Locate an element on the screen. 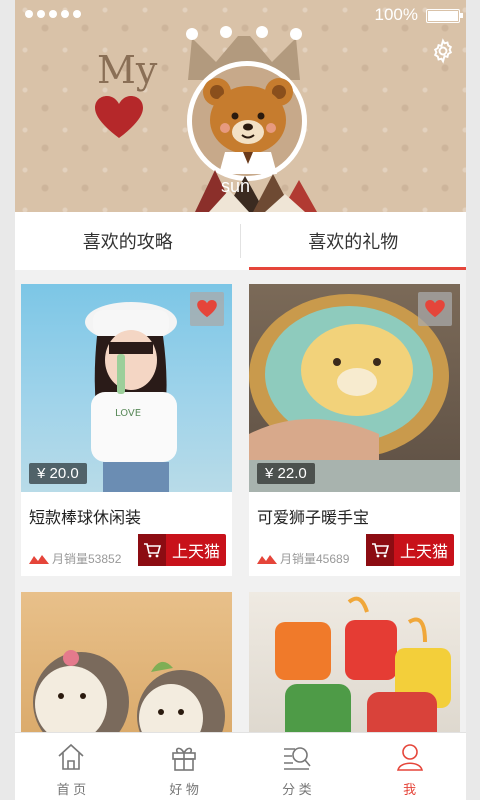 The image size is (480, 800). nav-label-home: 首 页 is located at coordinates (71, 789).